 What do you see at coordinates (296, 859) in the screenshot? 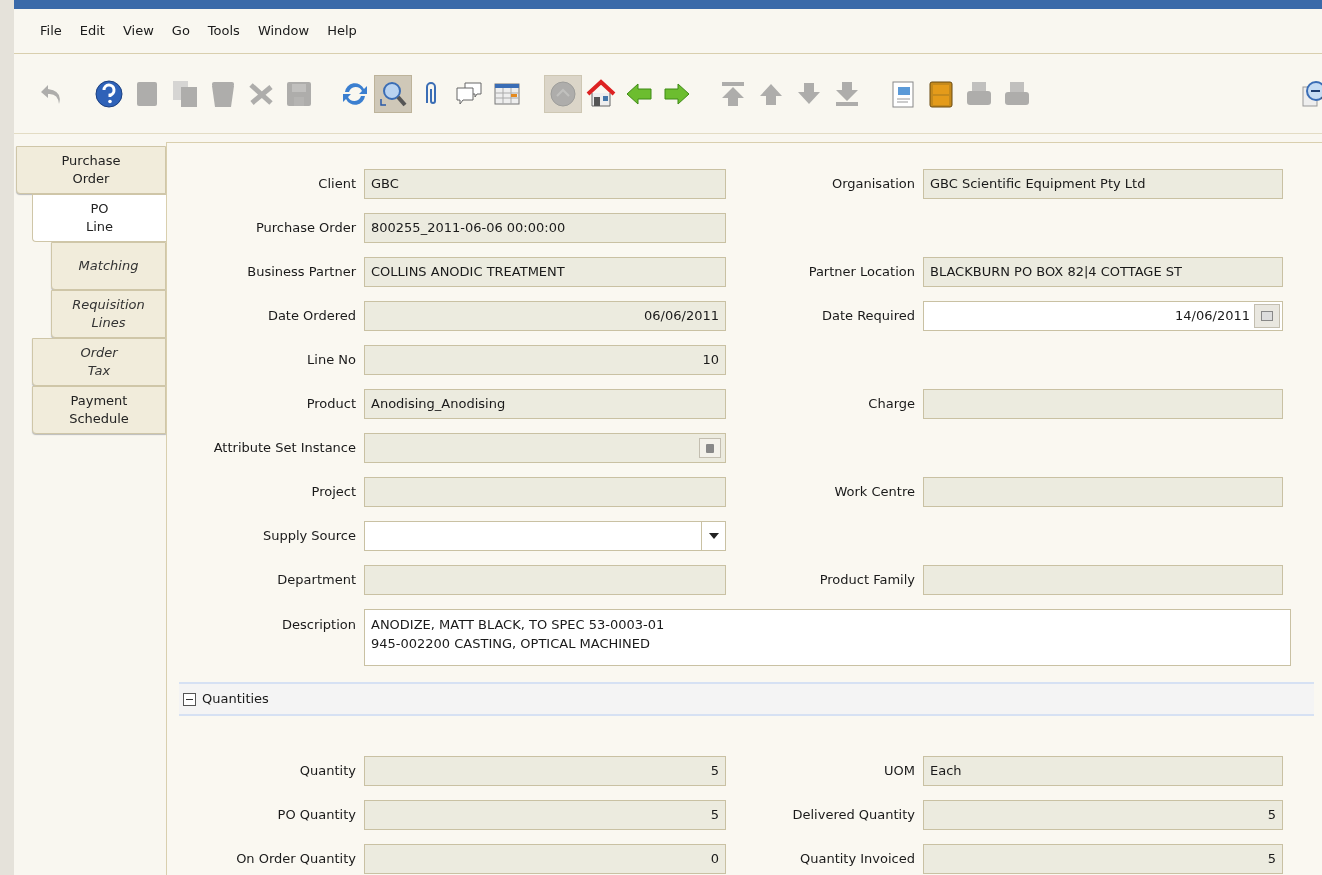
I see `field-label: On Order Quantity` at bounding box center [296, 859].